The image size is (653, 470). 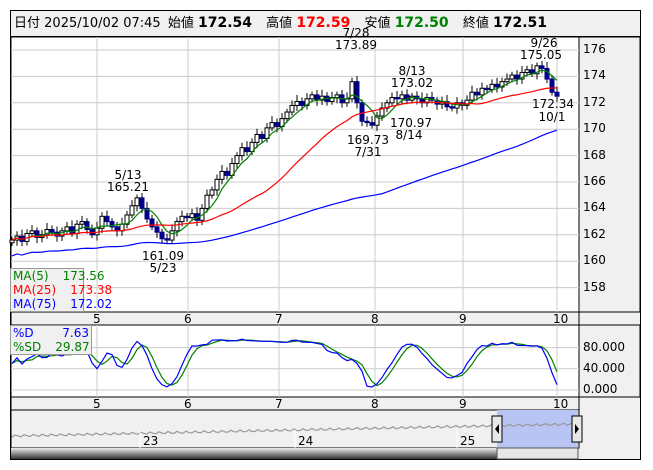 What do you see at coordinates (537, 453) in the screenshot?
I see `scrollbar-thumb` at bounding box center [537, 453].